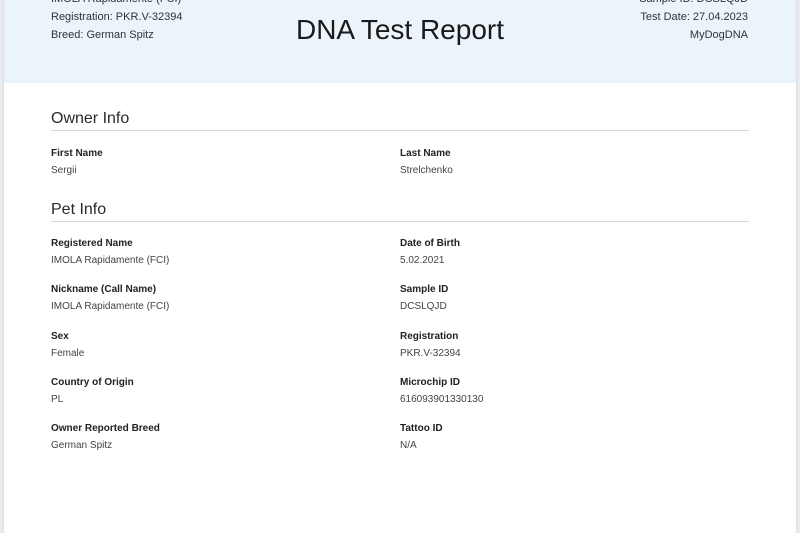 The image size is (800, 533). I want to click on field-country-of-origin: Country of Origin PL, so click(211, 391).